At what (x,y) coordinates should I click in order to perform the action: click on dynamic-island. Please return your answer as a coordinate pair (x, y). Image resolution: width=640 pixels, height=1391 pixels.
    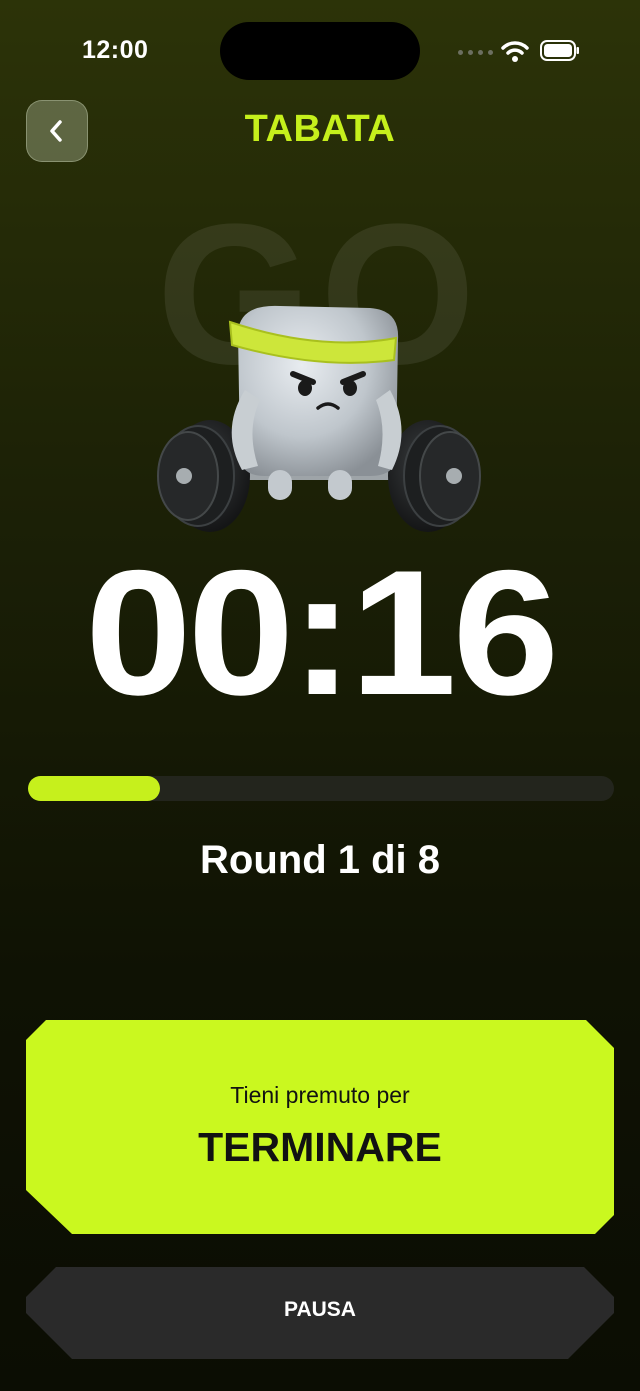
    Looking at the image, I should click on (320, 51).